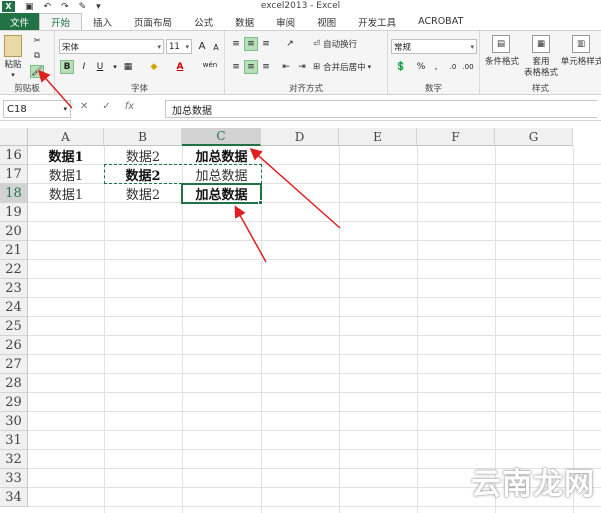 This screenshot has height=513, width=601. I want to click on percent-button: %, so click(421, 67).